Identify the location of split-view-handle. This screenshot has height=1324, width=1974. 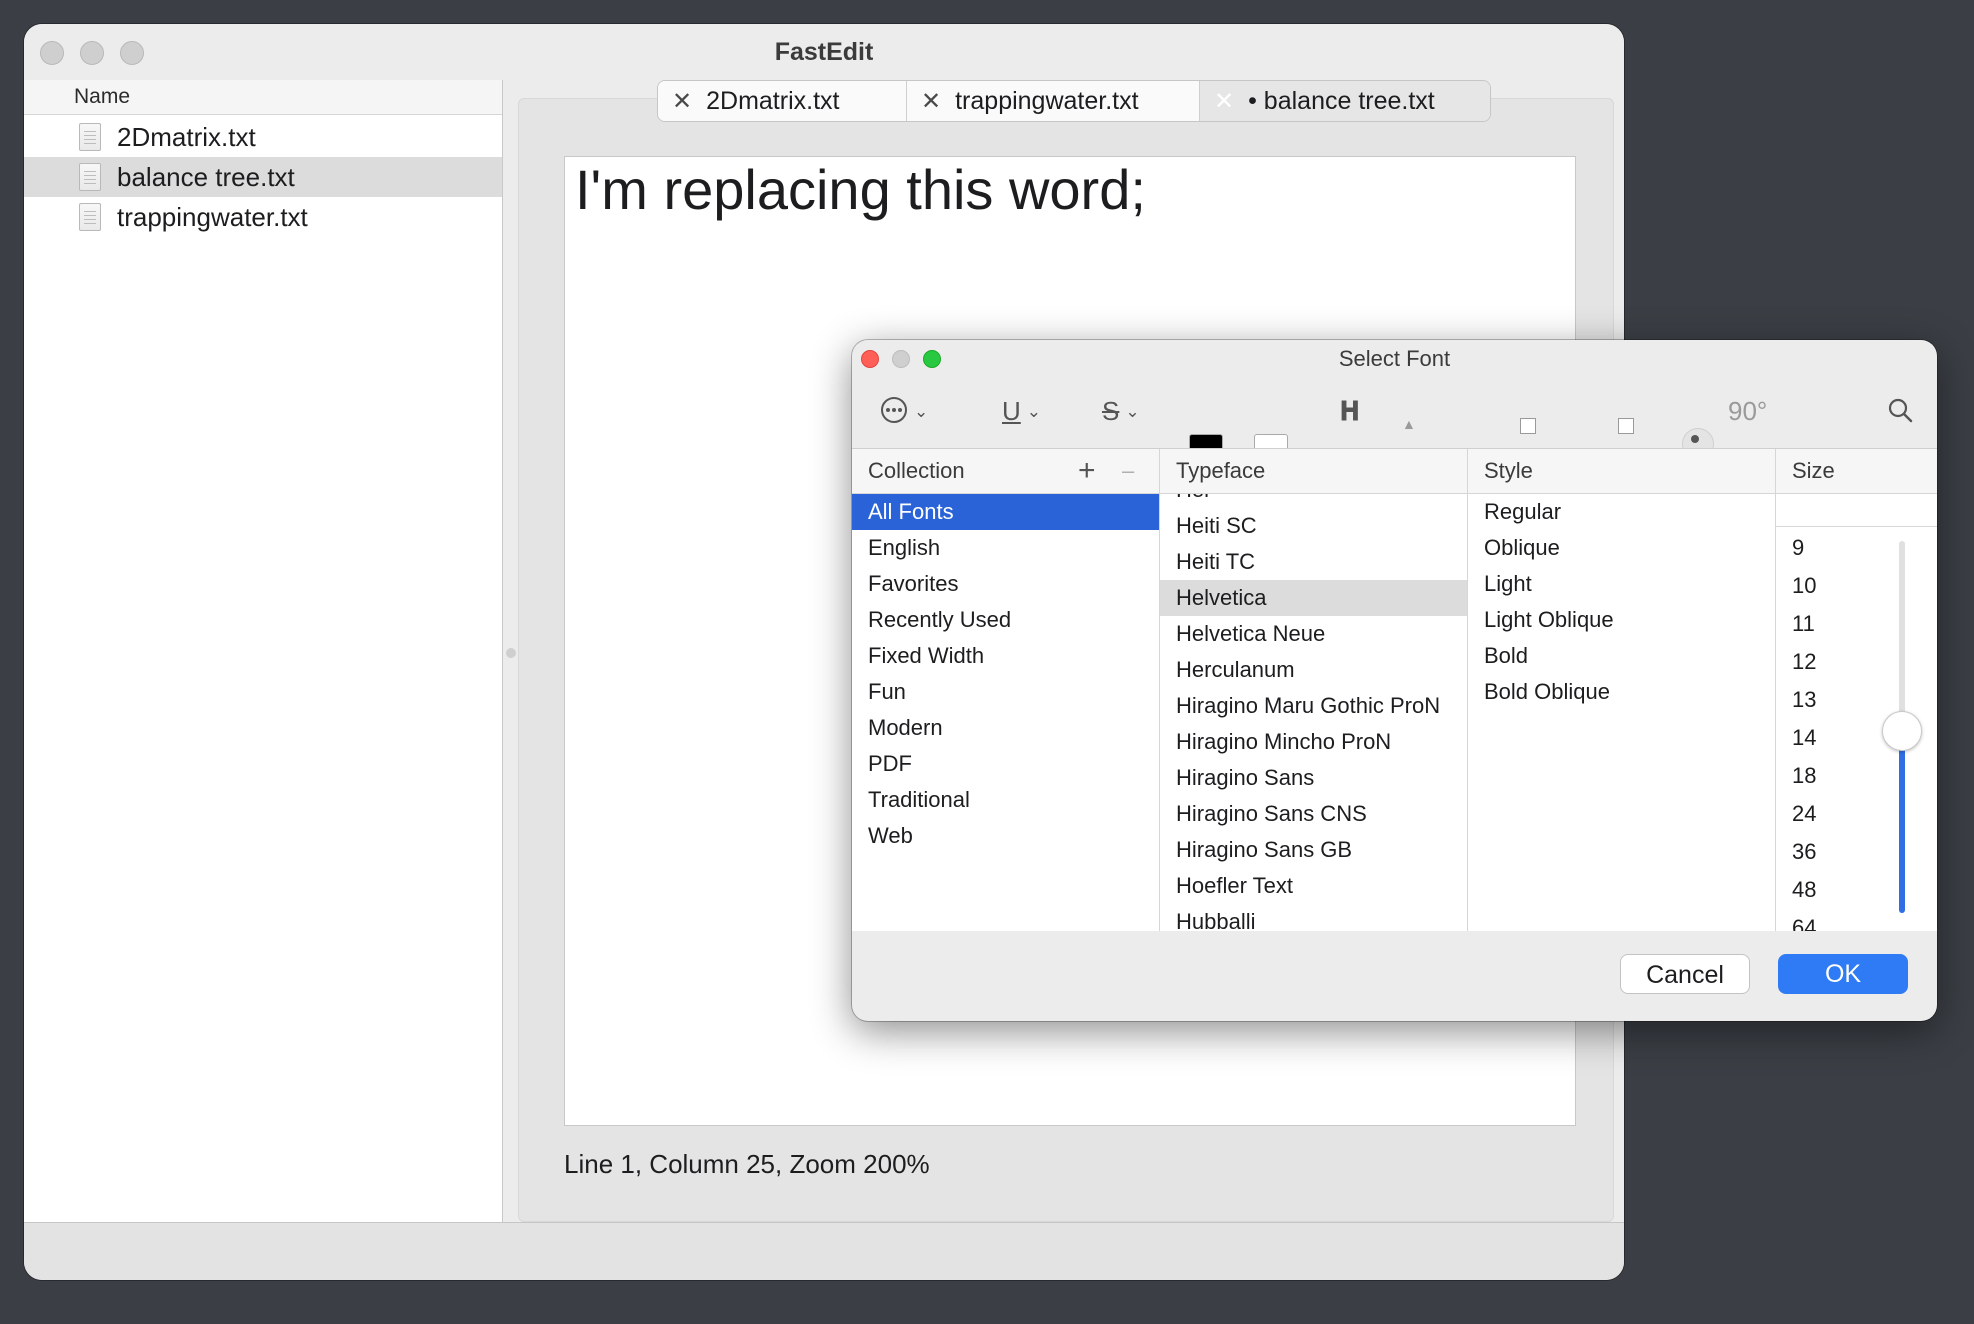
(511, 653).